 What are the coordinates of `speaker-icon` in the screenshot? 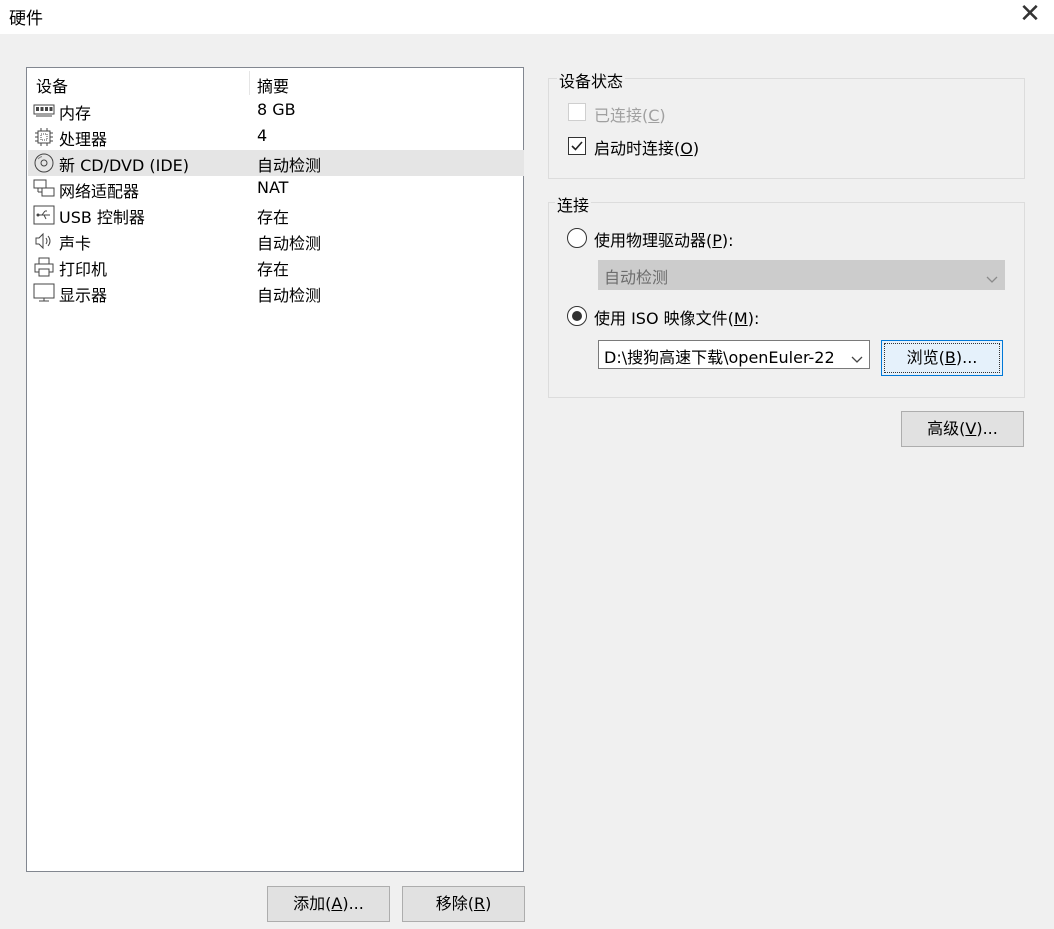 It's located at (44, 241).